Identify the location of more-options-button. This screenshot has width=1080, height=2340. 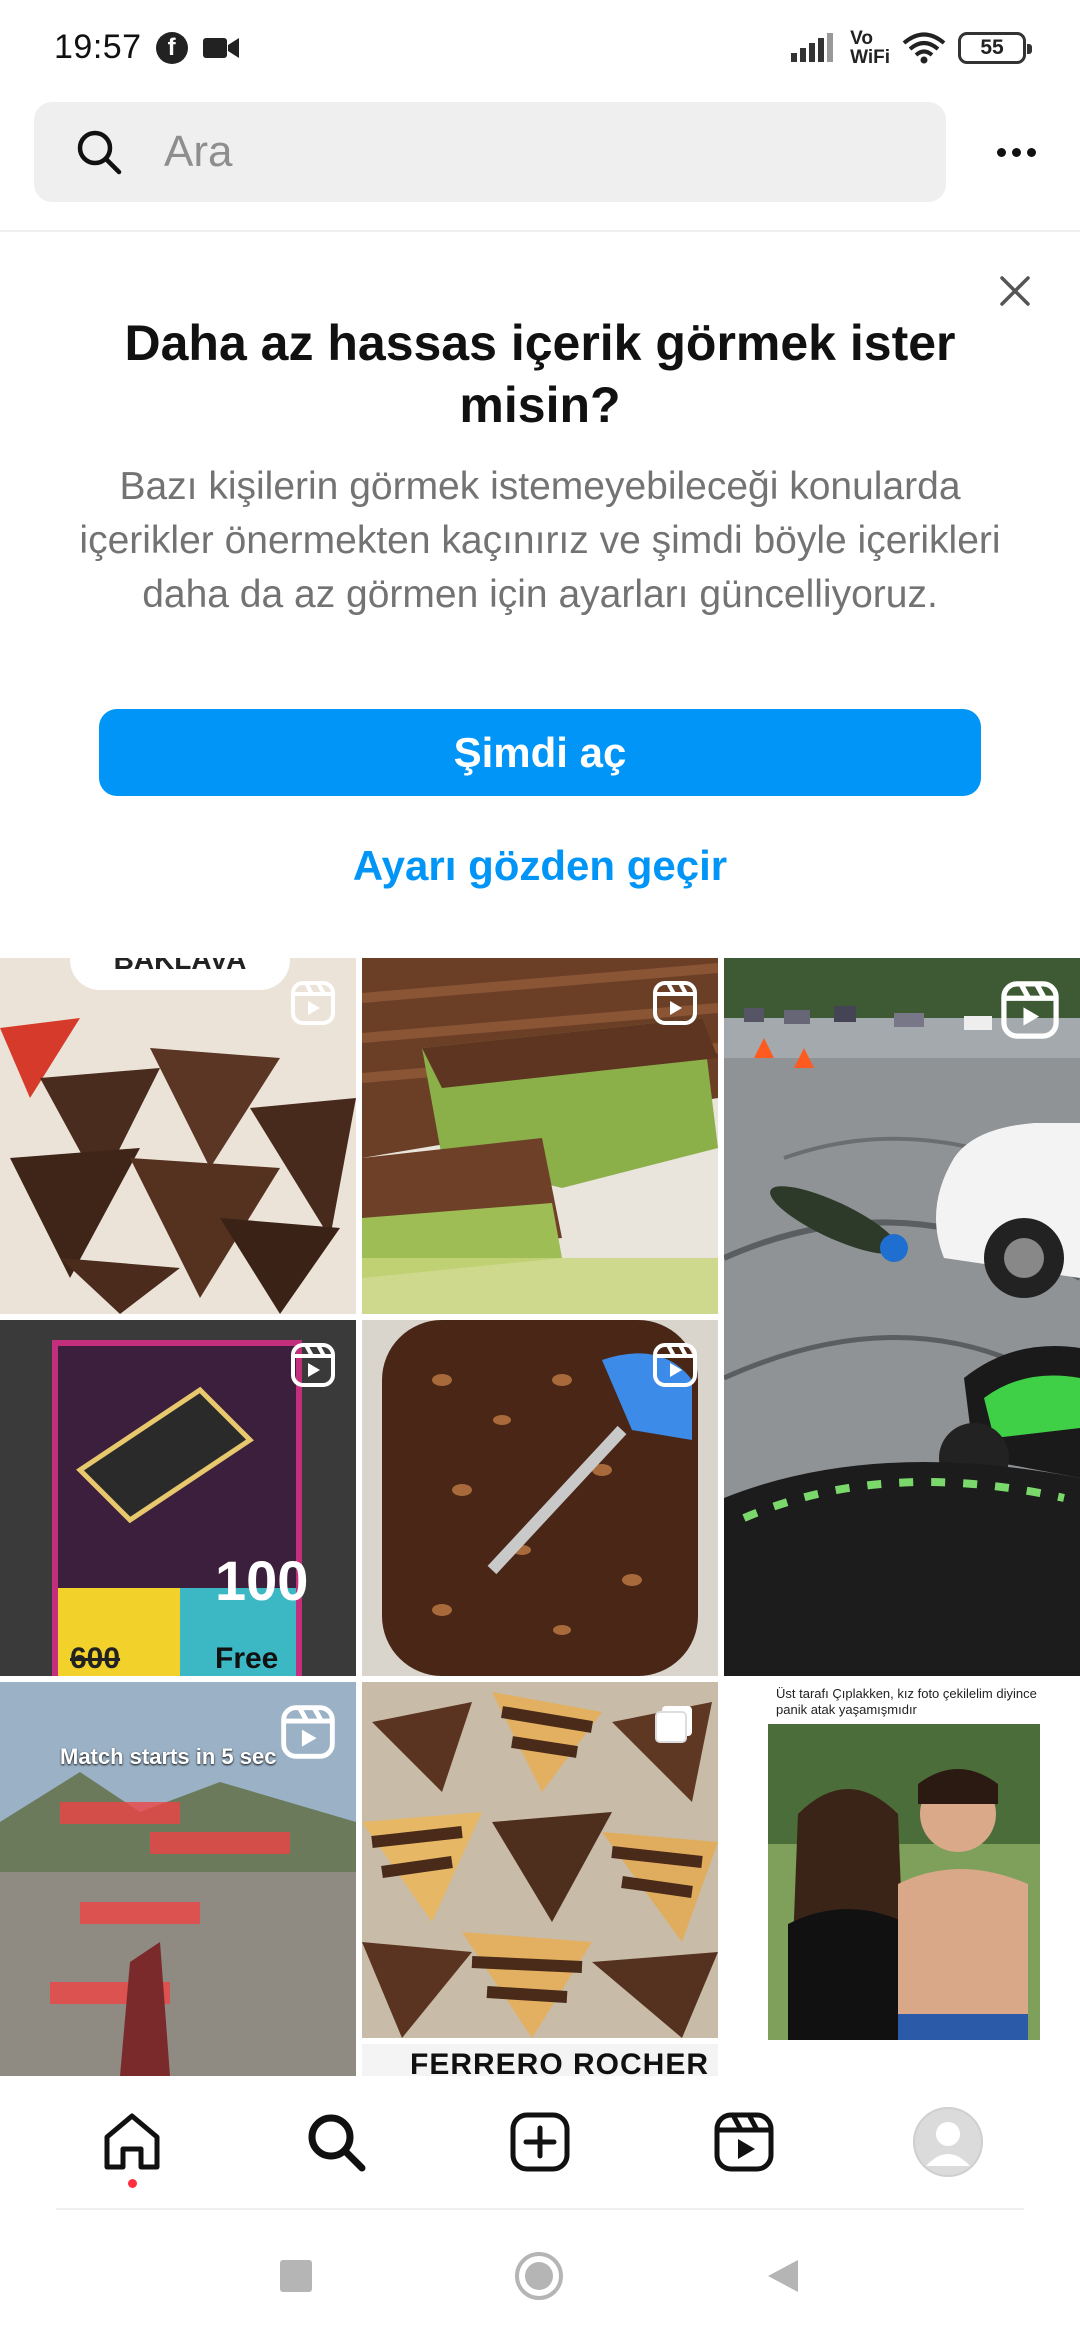
(1016, 152).